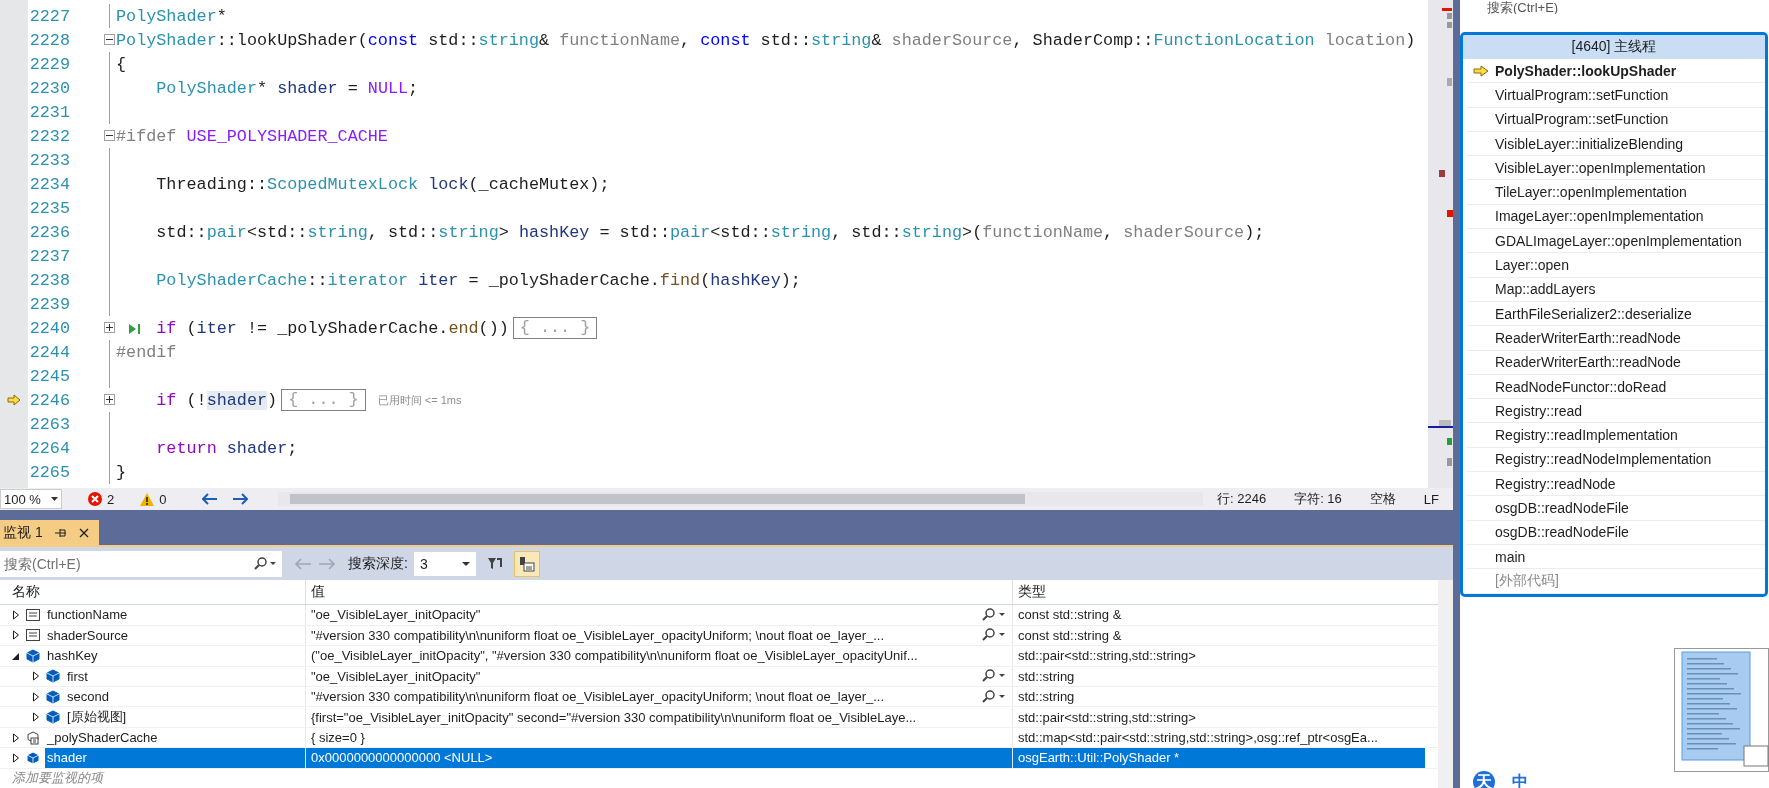 The image size is (1769, 788). I want to click on watch-value-cell: "oe_VisibleLayer_initOpacity", so click(658, 676).